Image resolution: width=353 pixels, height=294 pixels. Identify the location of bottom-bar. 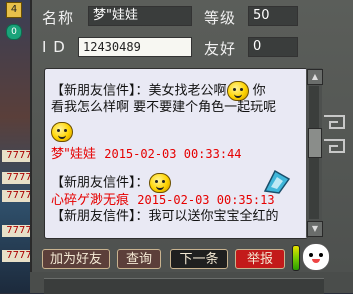
(191, 283).